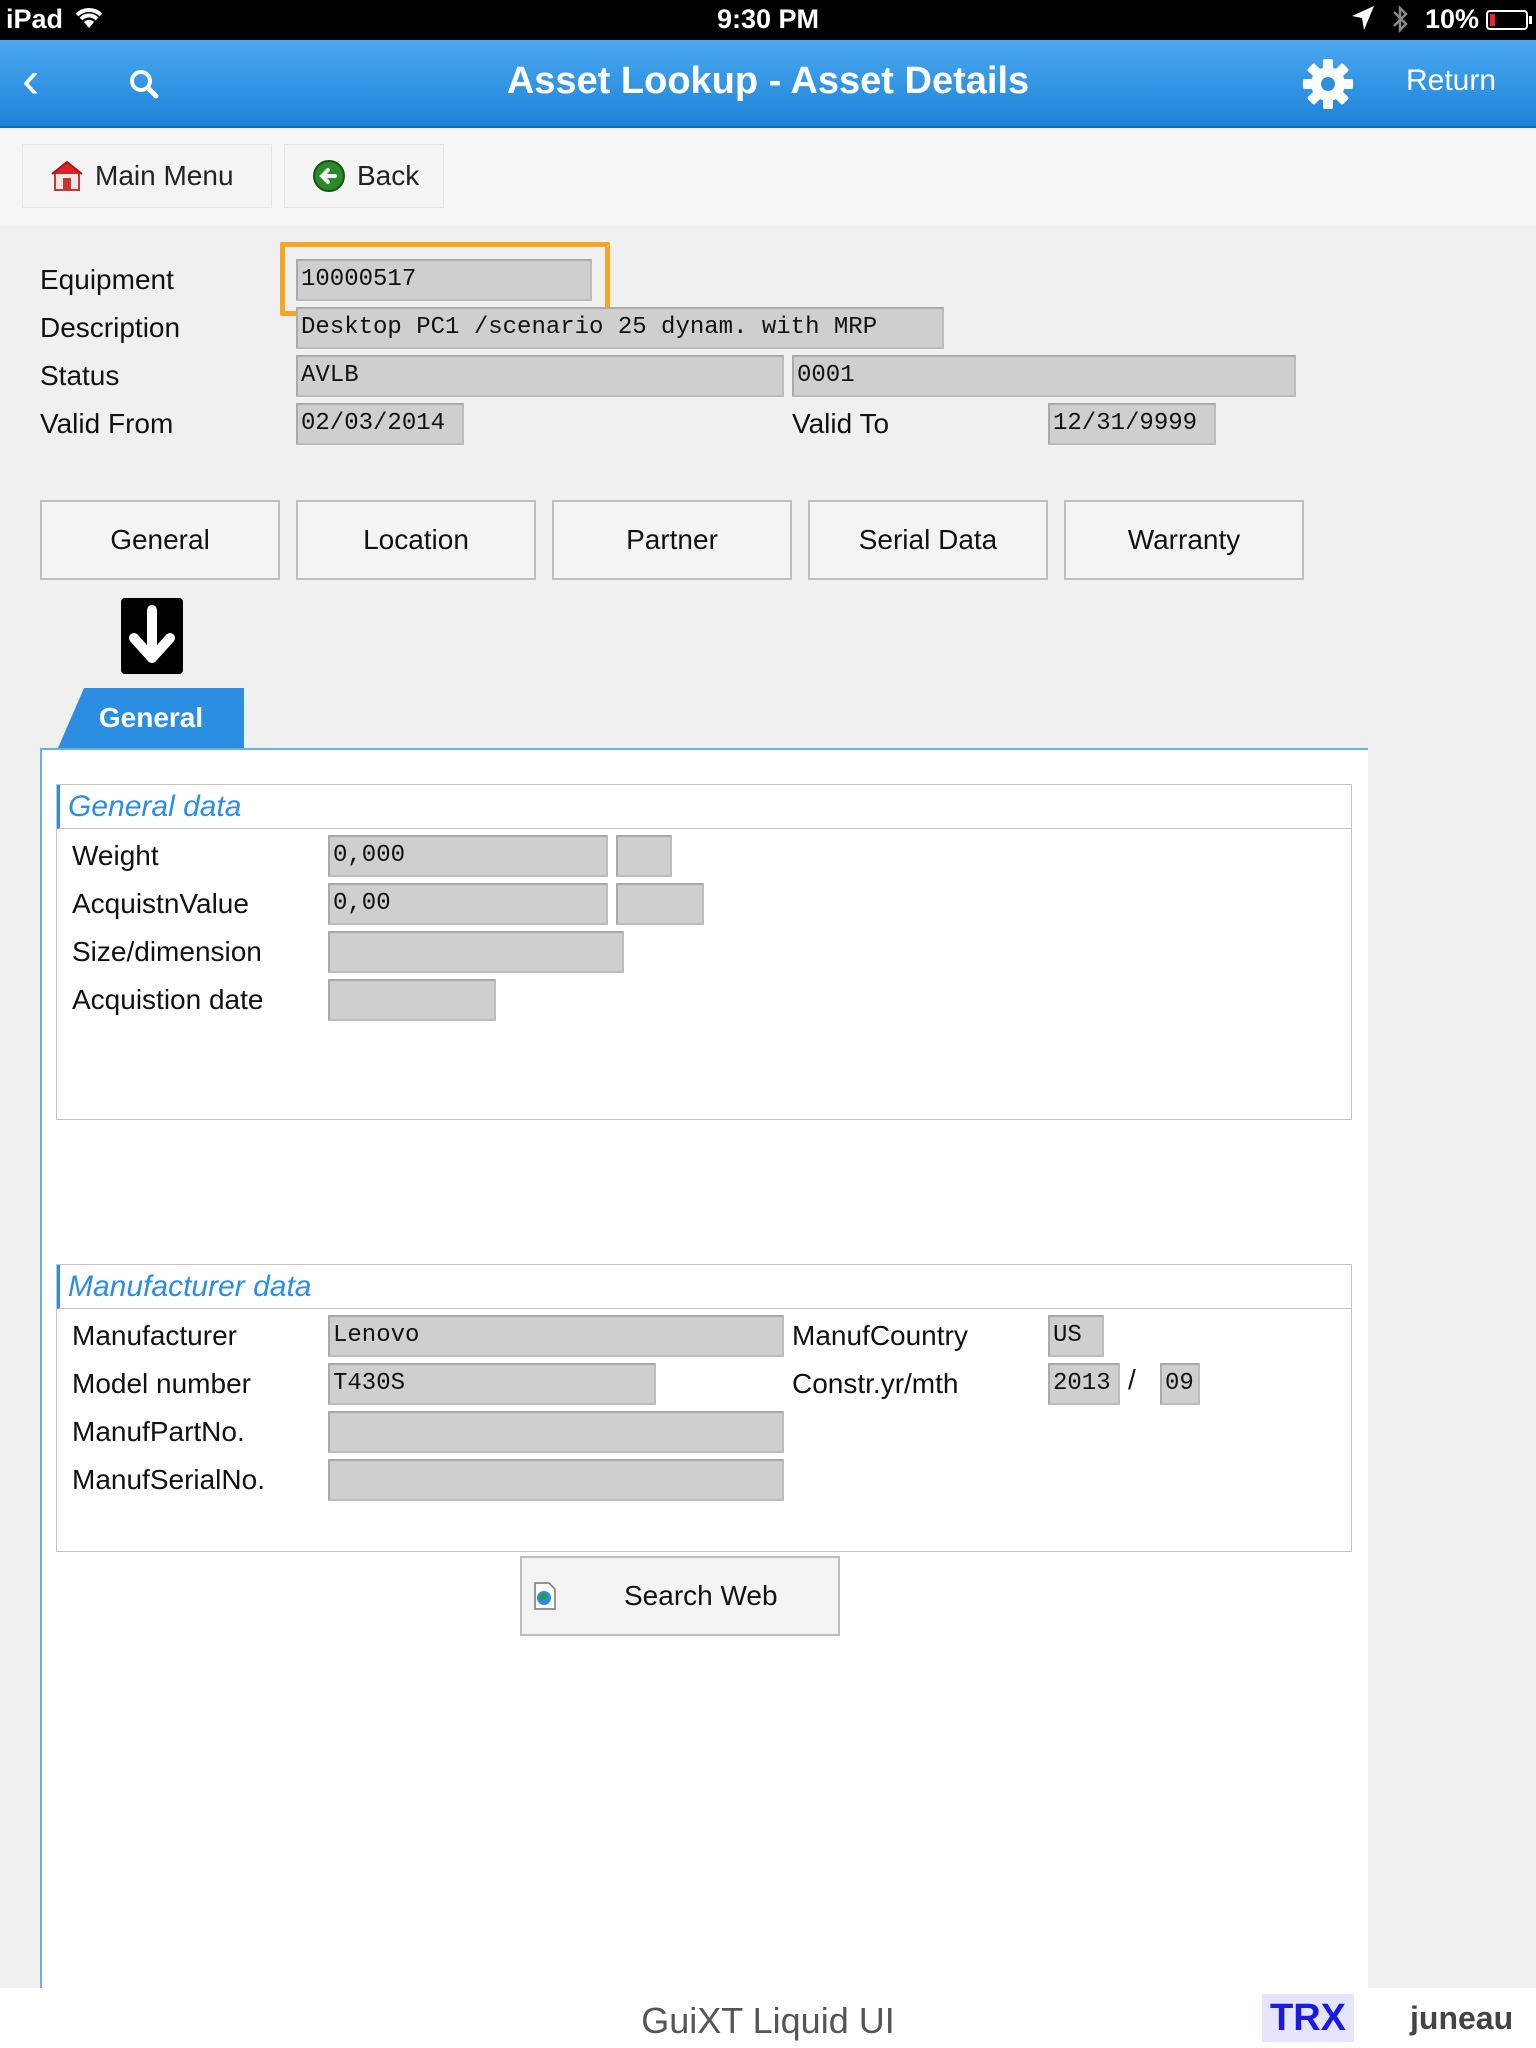  What do you see at coordinates (1451, 81) in the screenshot?
I see `return-button: Return` at bounding box center [1451, 81].